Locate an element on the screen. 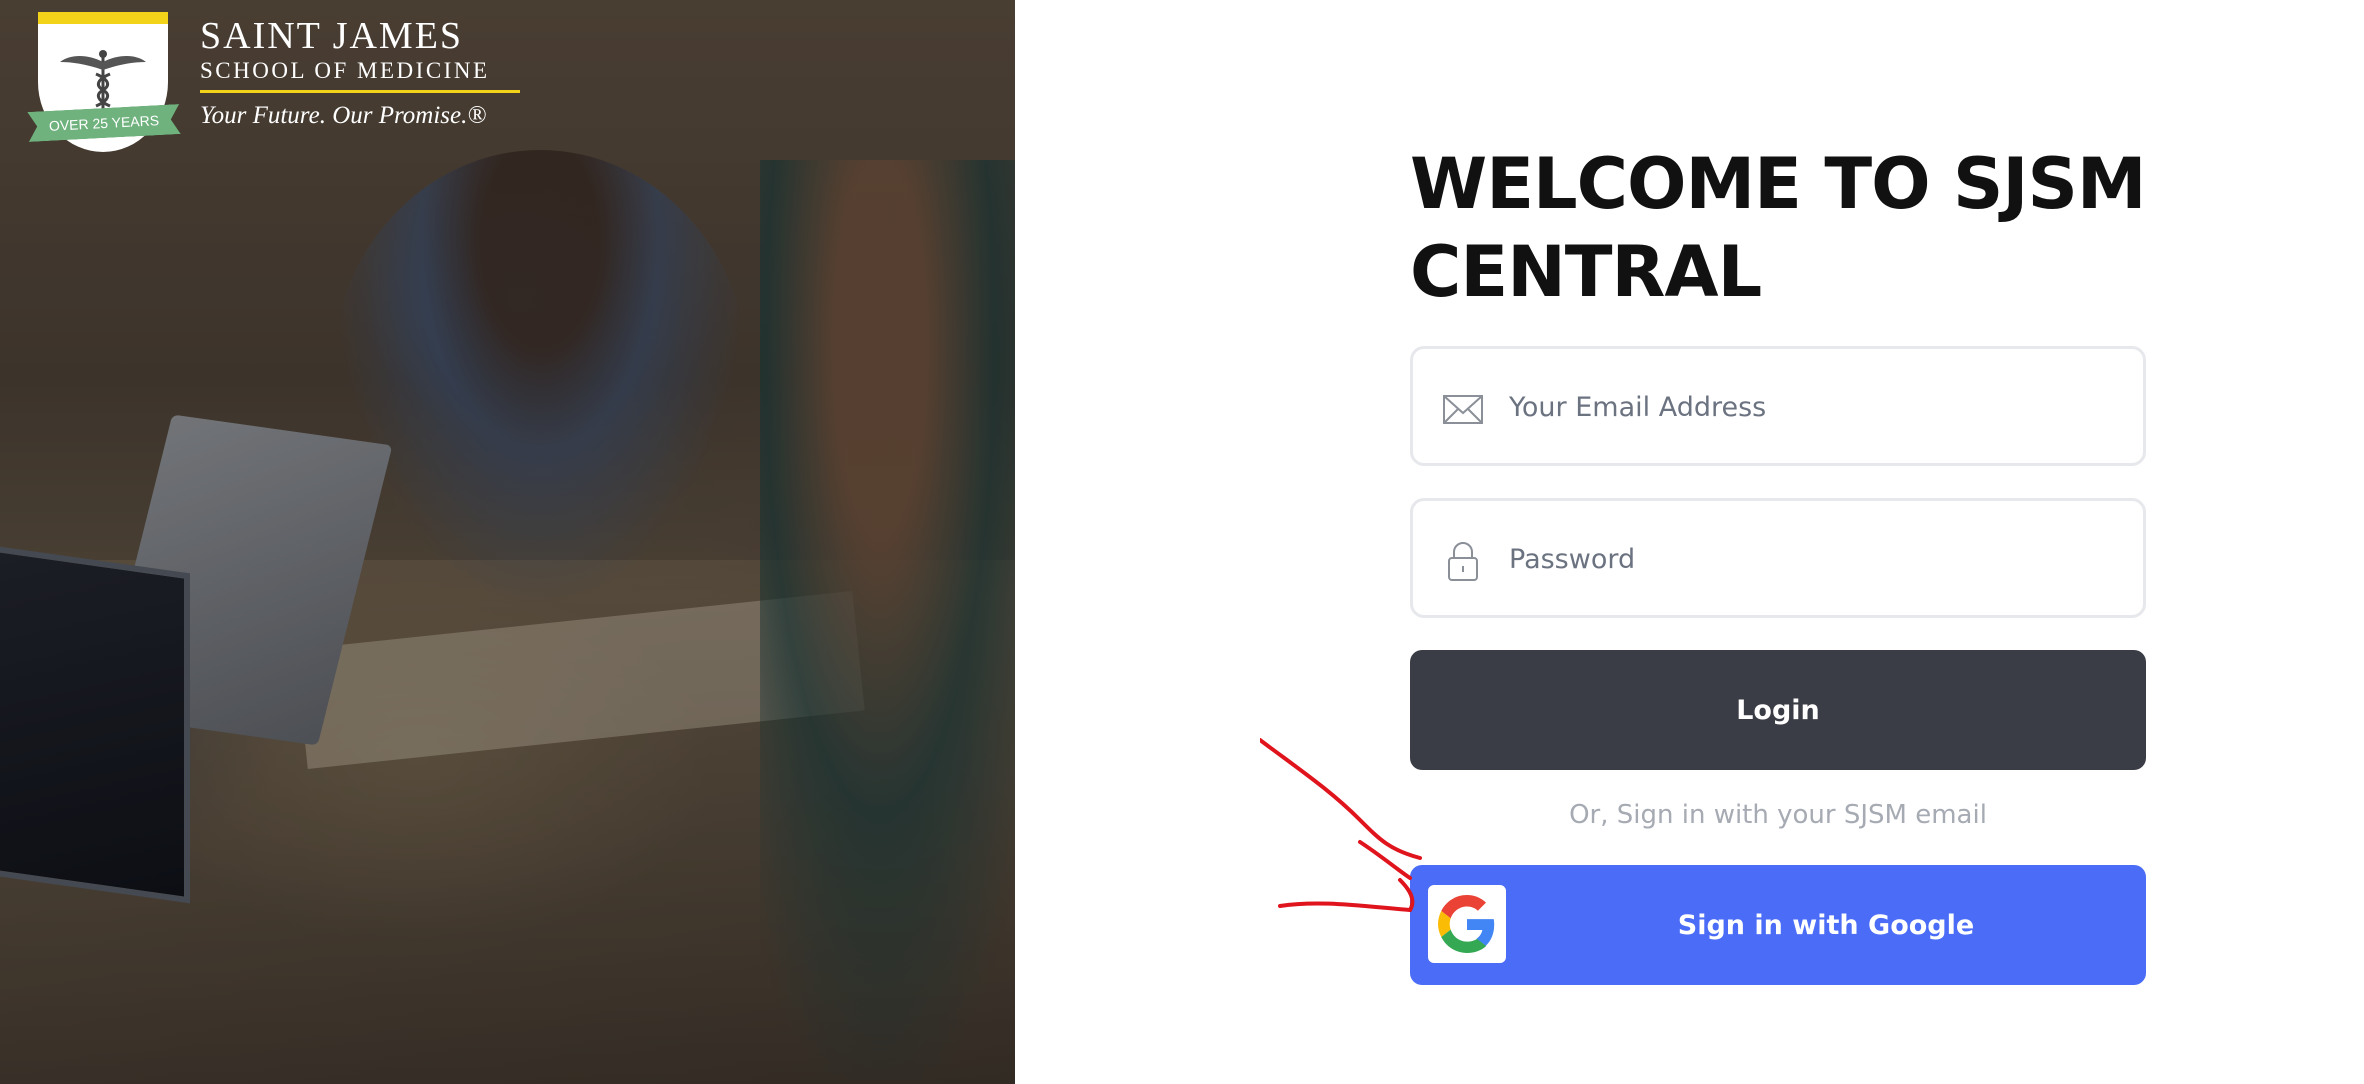 Image resolution: width=2364 pixels, height=1084 pixels. page-title: WELCOME TO SJSM CENTRAL is located at coordinates (1778, 228).